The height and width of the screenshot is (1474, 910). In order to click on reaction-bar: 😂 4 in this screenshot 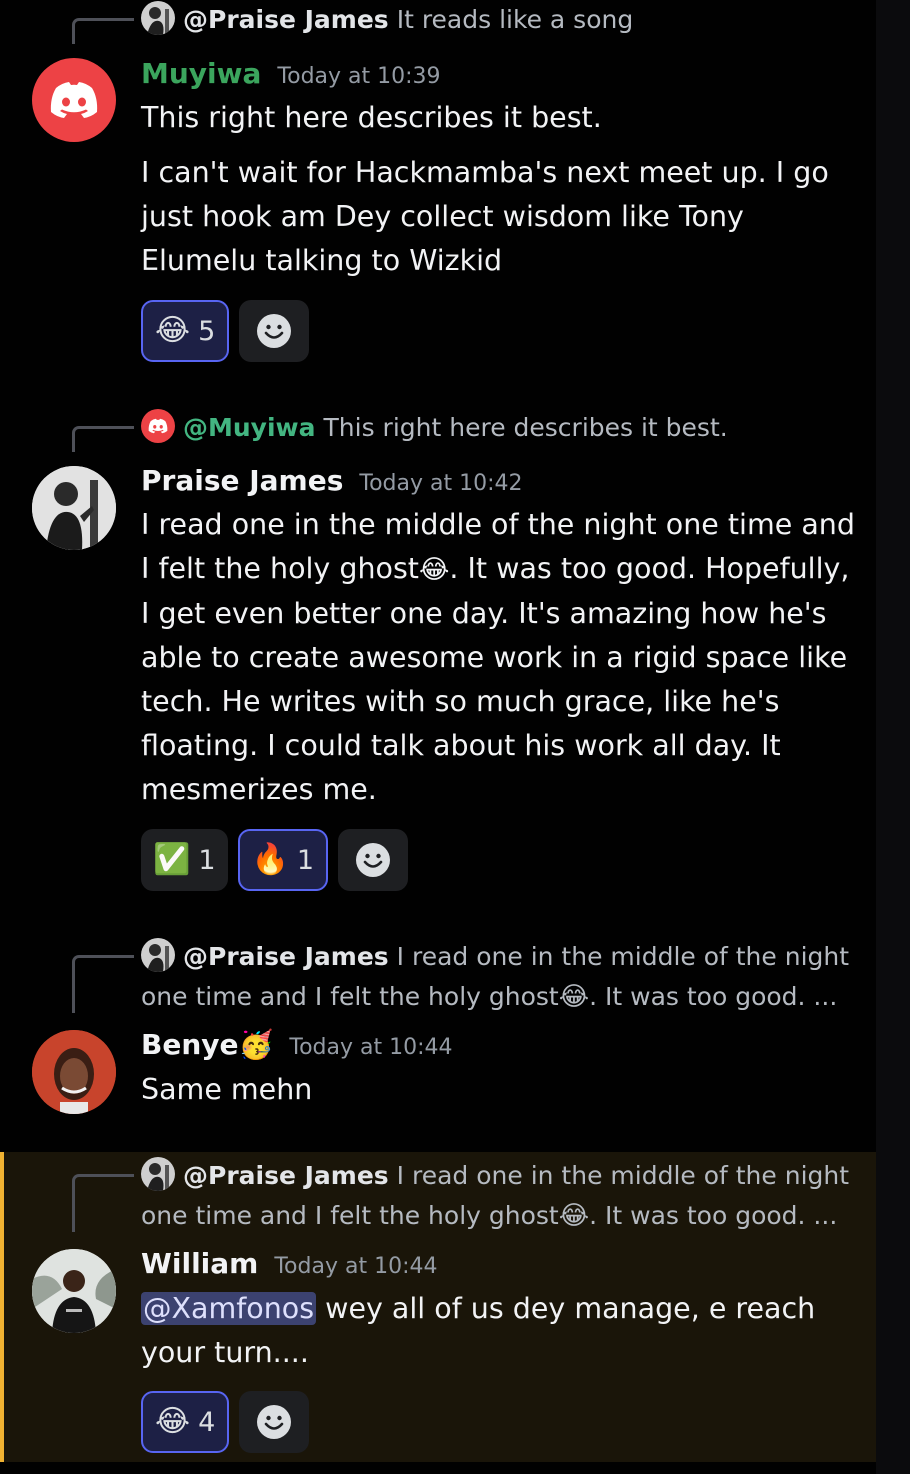, I will do `click(225, 1422)`.